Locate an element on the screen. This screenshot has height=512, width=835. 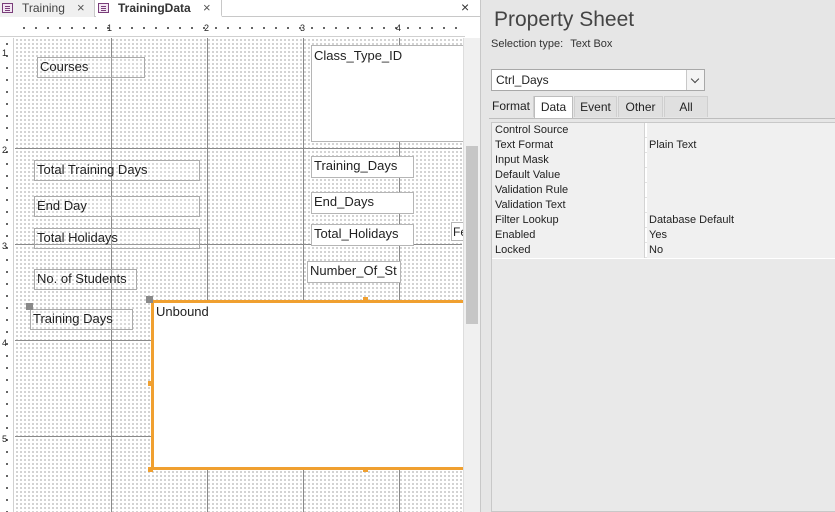
document-tab-trainingdata: TrainingData × is located at coordinates (159, 8).